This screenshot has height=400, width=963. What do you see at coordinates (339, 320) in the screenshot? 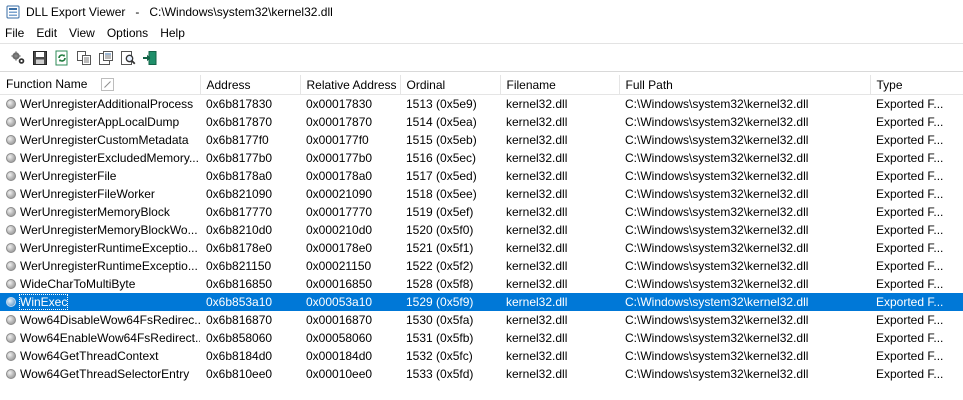
I see `cell-relative-address: 0x00016870` at bounding box center [339, 320].